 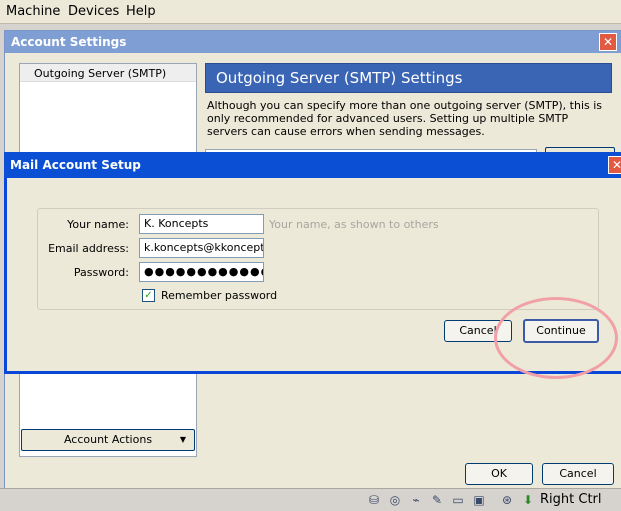 I want to click on hard-disk-icon: ⛁, so click(x=374, y=500).